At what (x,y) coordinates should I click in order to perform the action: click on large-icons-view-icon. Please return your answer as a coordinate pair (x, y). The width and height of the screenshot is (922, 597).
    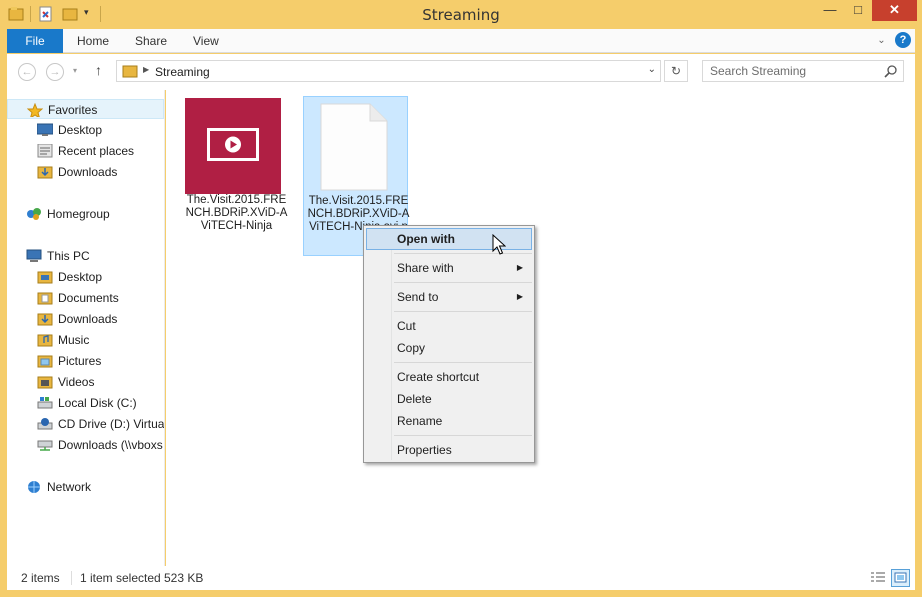
    Looking at the image, I should click on (900, 577).